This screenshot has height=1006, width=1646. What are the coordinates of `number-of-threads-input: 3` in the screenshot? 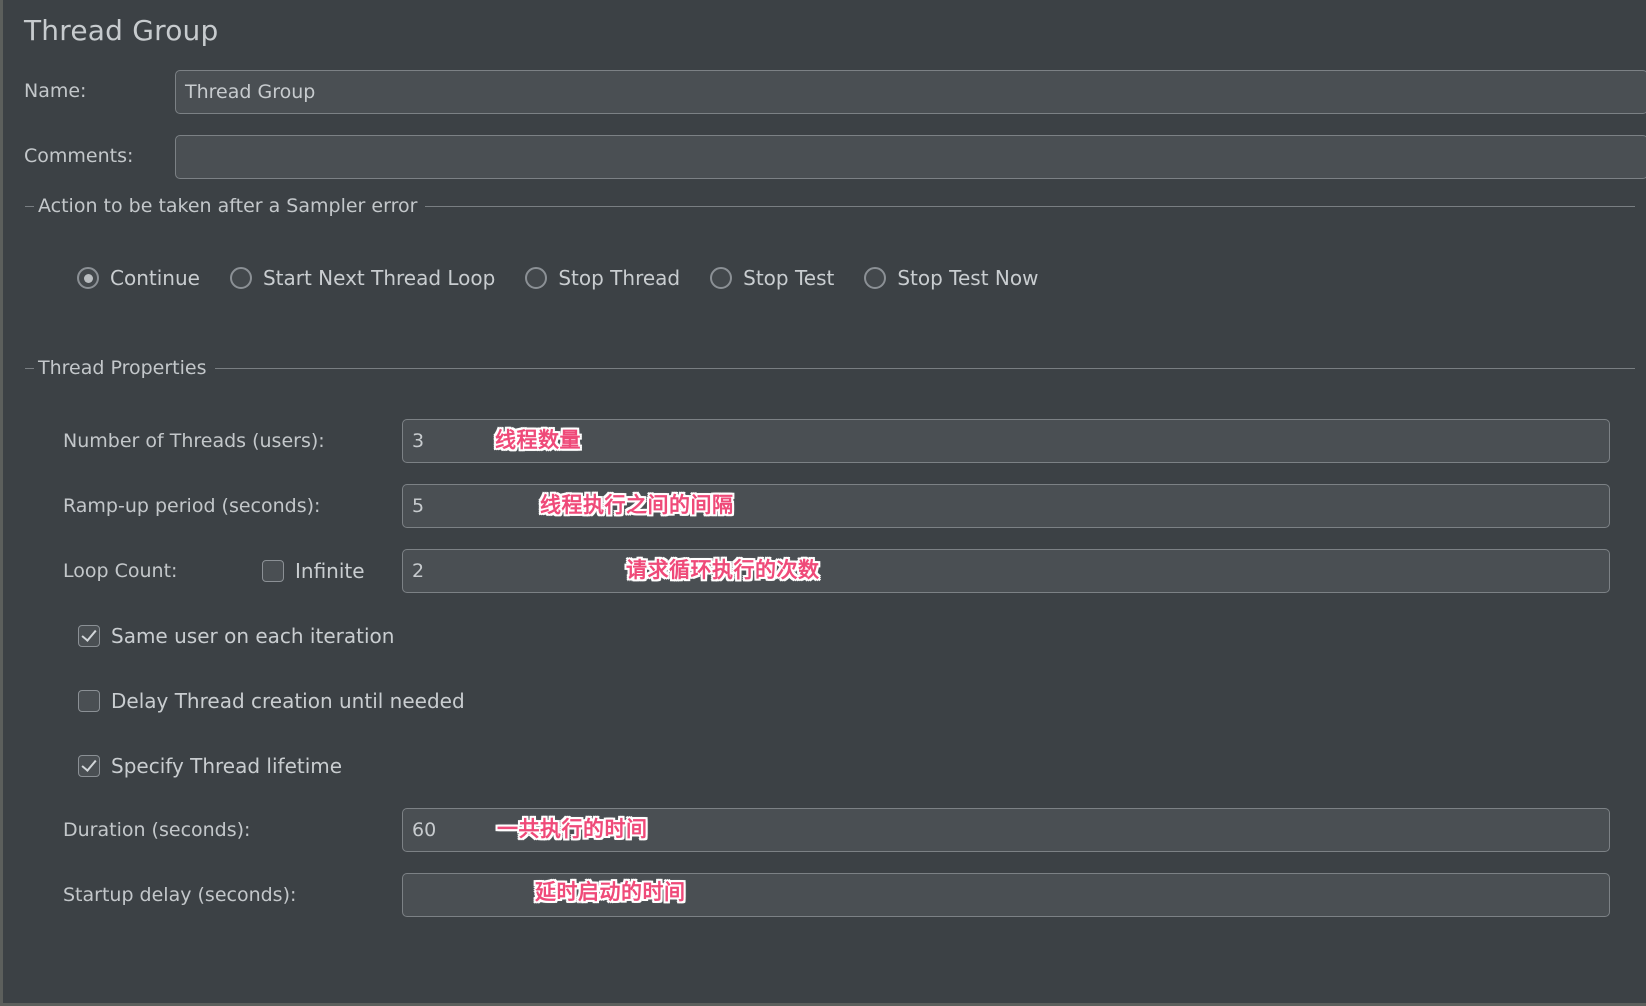 It's located at (1006, 441).